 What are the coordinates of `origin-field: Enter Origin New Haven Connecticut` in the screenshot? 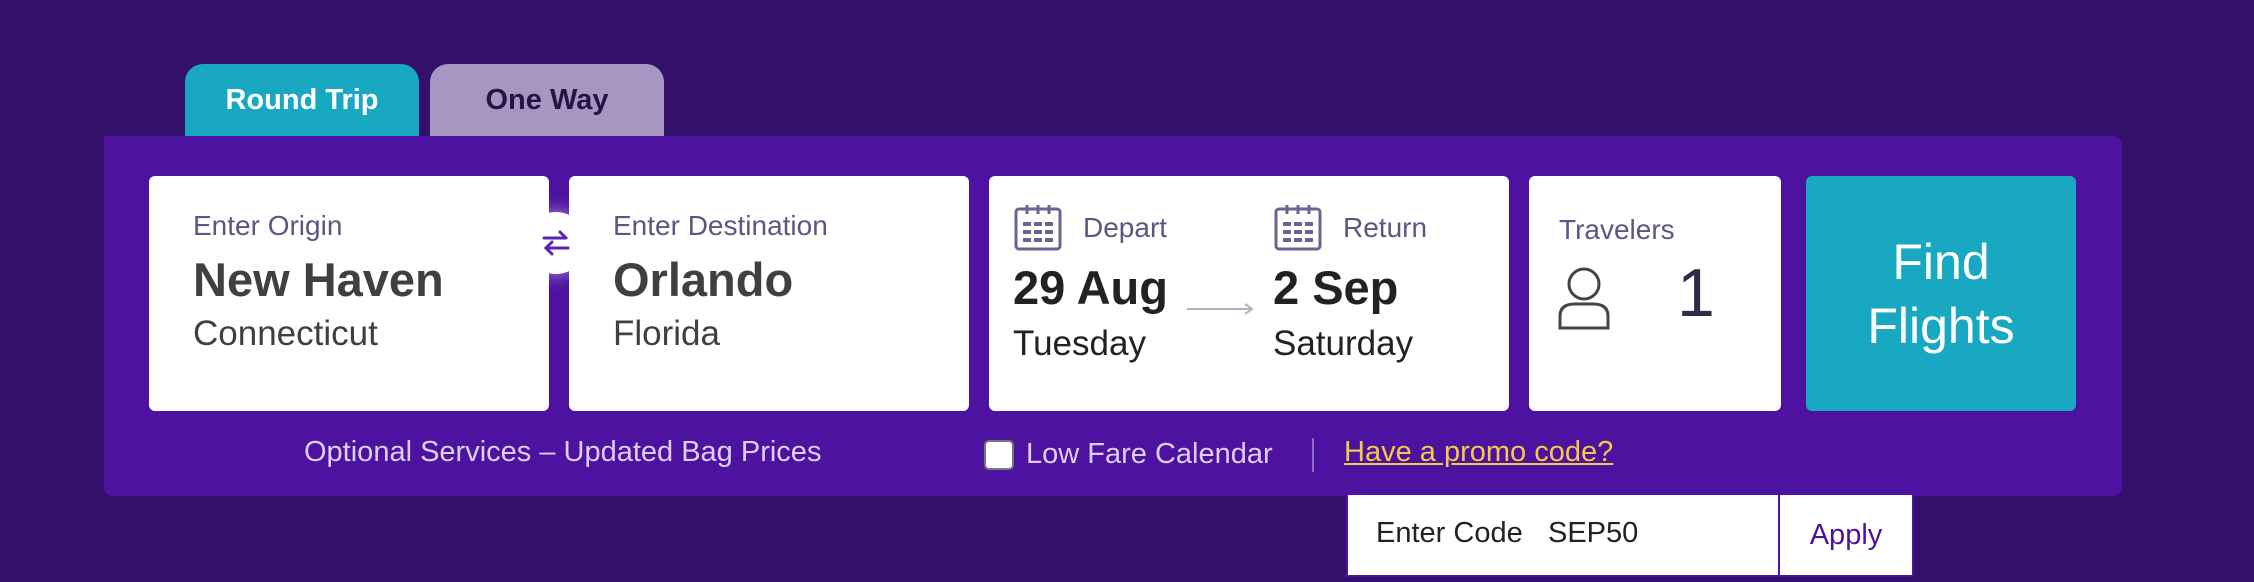 It's located at (349, 293).